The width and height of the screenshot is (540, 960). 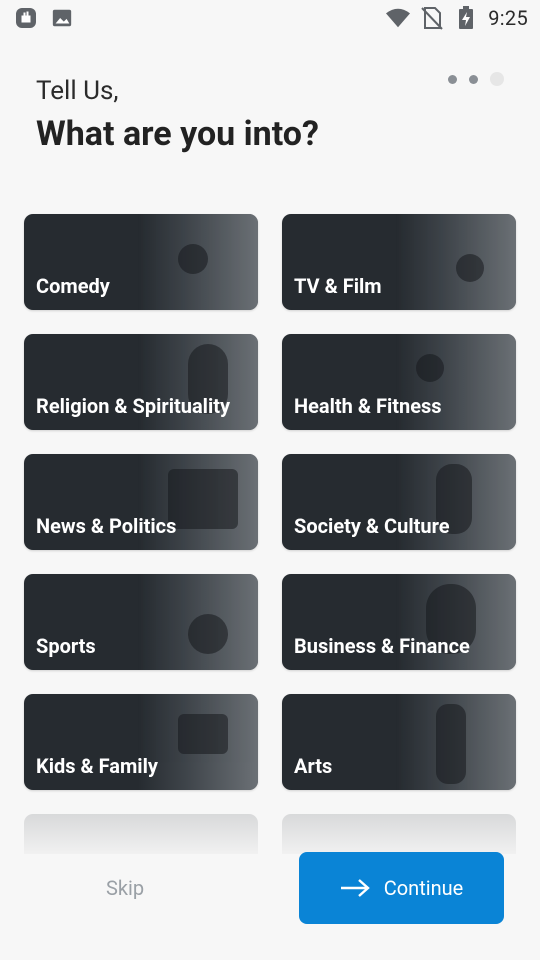 I want to click on category-label: Society & Culture, so click(x=372, y=526).